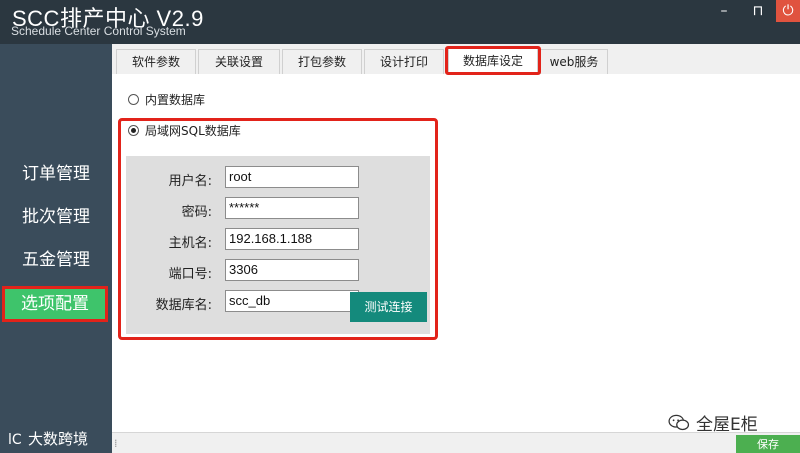  What do you see at coordinates (788, 11) in the screenshot?
I see `close-button: ⏻` at bounding box center [788, 11].